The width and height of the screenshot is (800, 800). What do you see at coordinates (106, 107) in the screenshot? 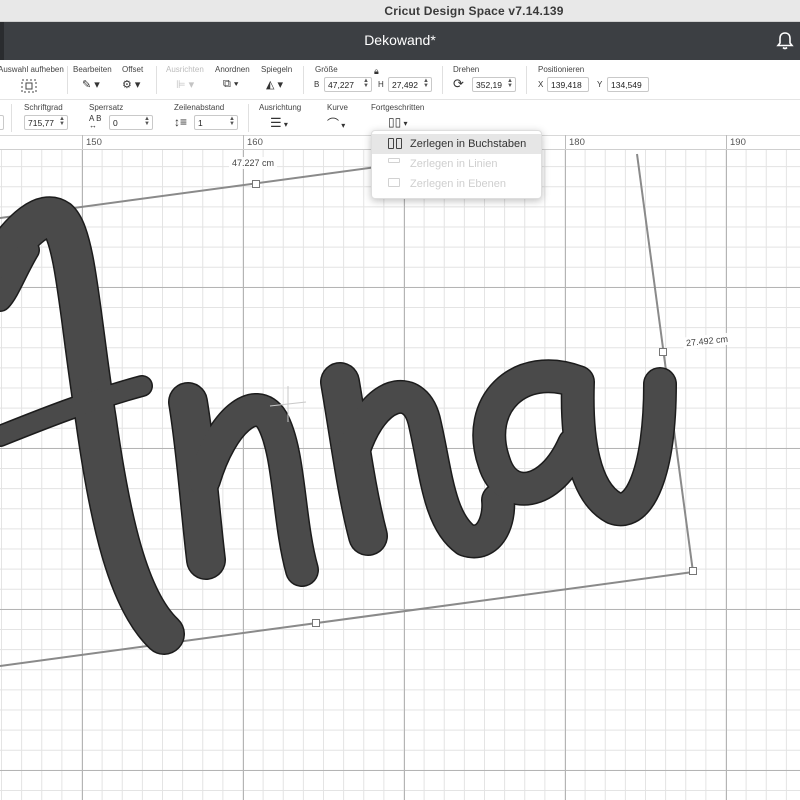
I see `letter-space-label: Sperrsatz` at bounding box center [106, 107].